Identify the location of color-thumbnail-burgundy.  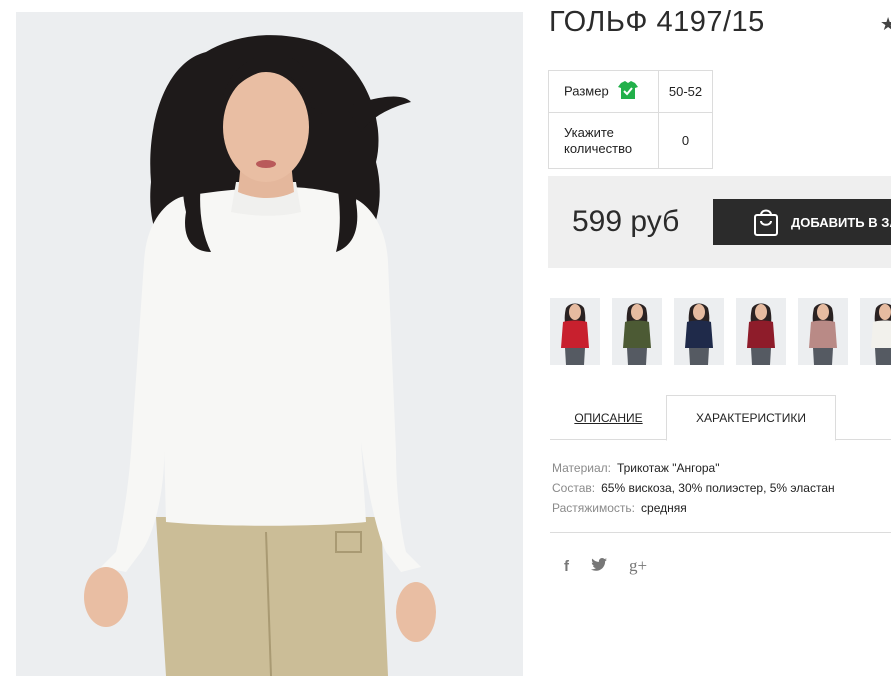
(761, 331).